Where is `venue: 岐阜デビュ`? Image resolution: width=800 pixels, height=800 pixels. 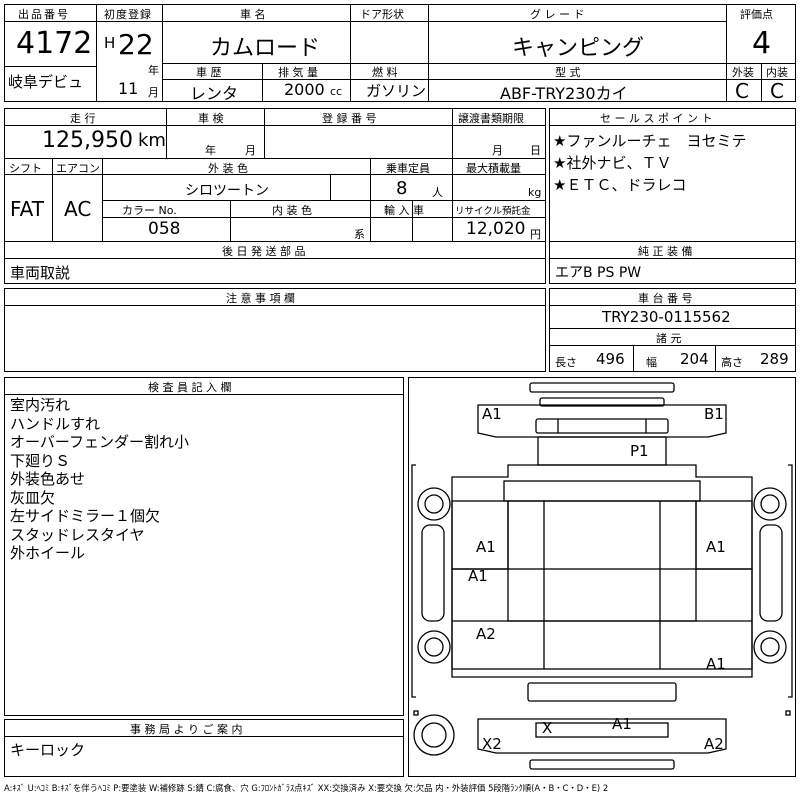 venue: 岐阜デビュ is located at coordinates (46, 82).